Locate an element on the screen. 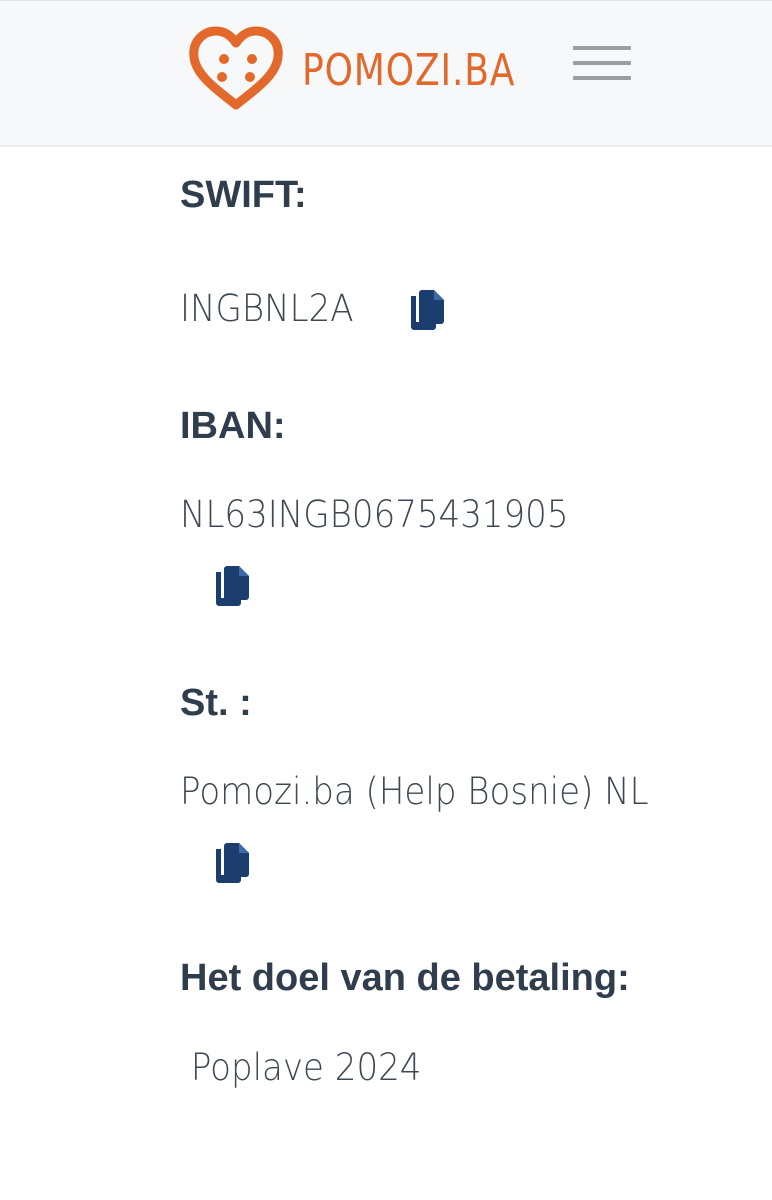  heart-logo-icon is located at coordinates (236, 68).